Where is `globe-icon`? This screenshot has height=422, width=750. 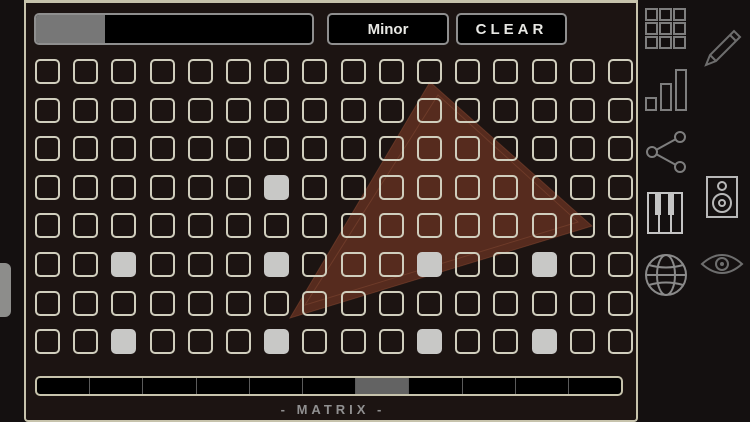
globe-icon is located at coordinates (666, 277).